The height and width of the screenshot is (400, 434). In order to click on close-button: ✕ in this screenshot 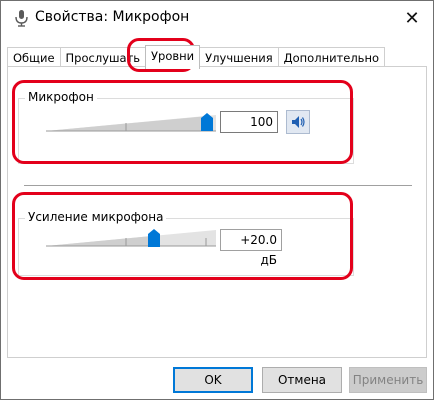, I will do `click(412, 18)`.